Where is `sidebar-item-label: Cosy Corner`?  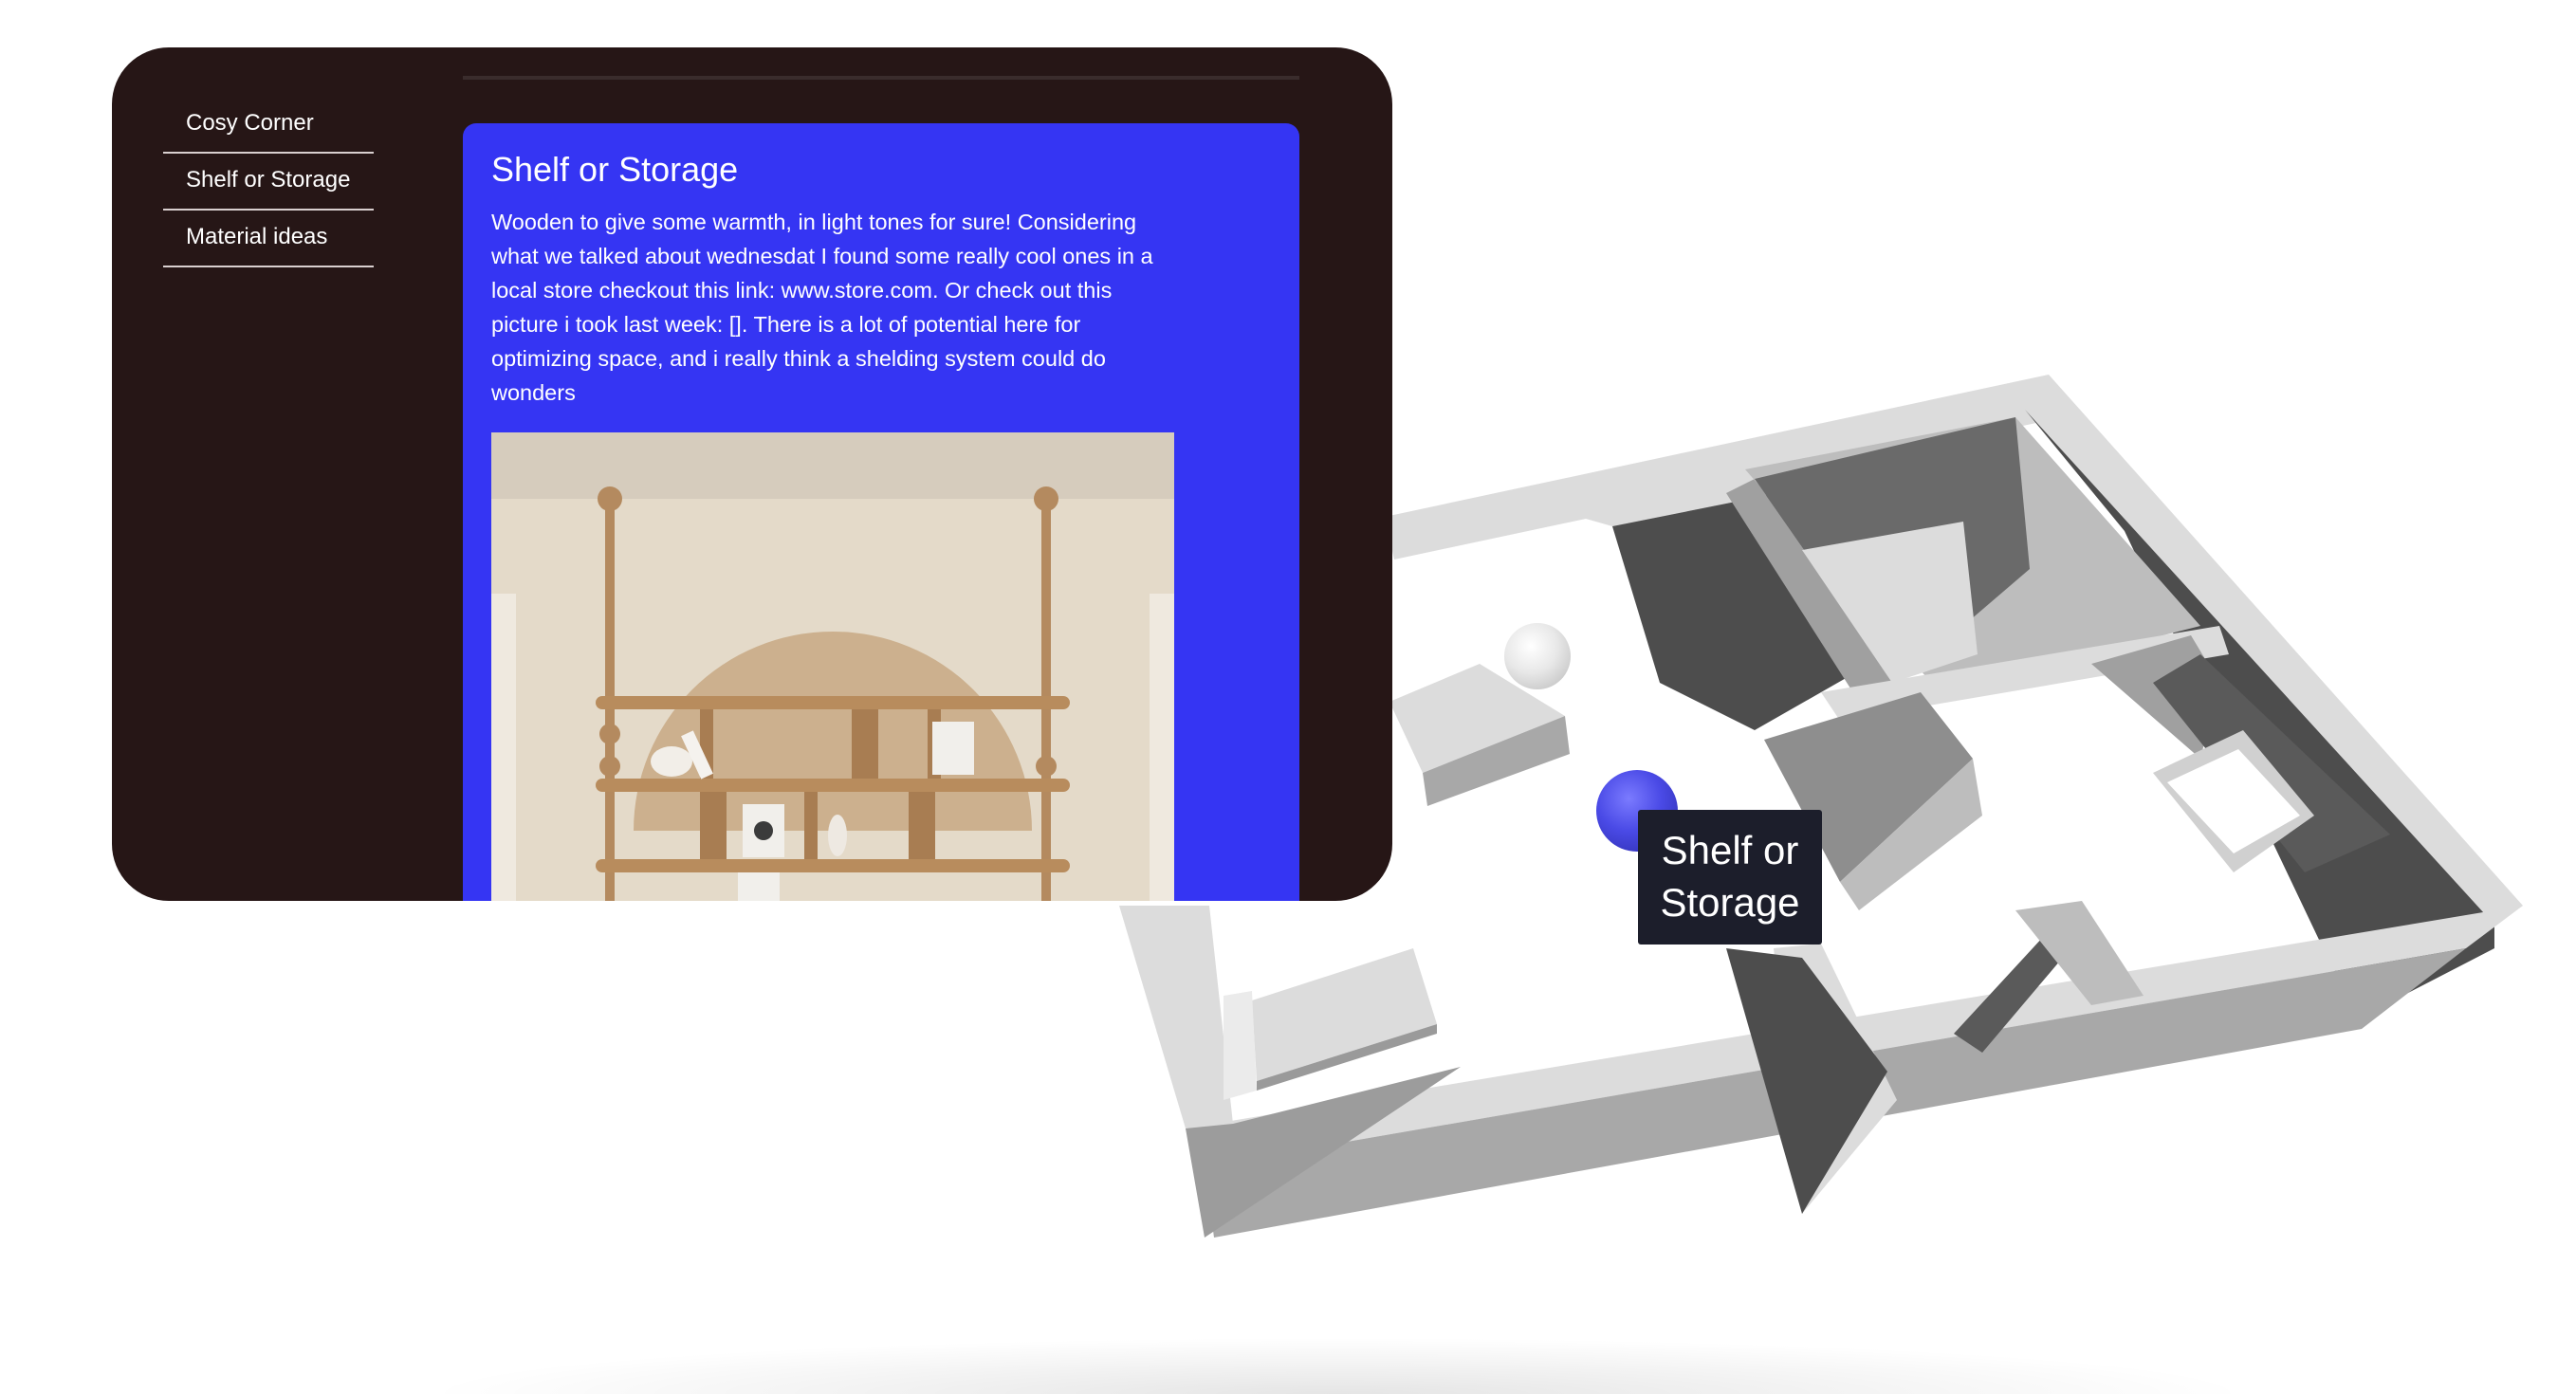 sidebar-item-label: Cosy Corner is located at coordinates (250, 123).